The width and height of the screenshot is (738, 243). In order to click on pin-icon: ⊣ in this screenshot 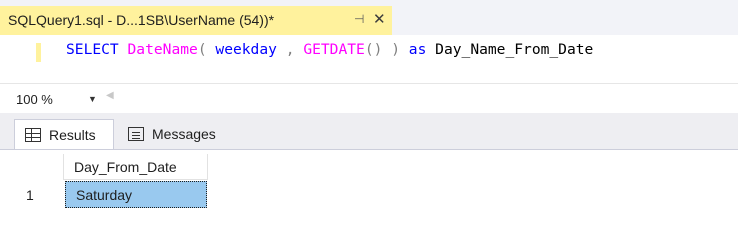, I will do `click(359, 19)`.